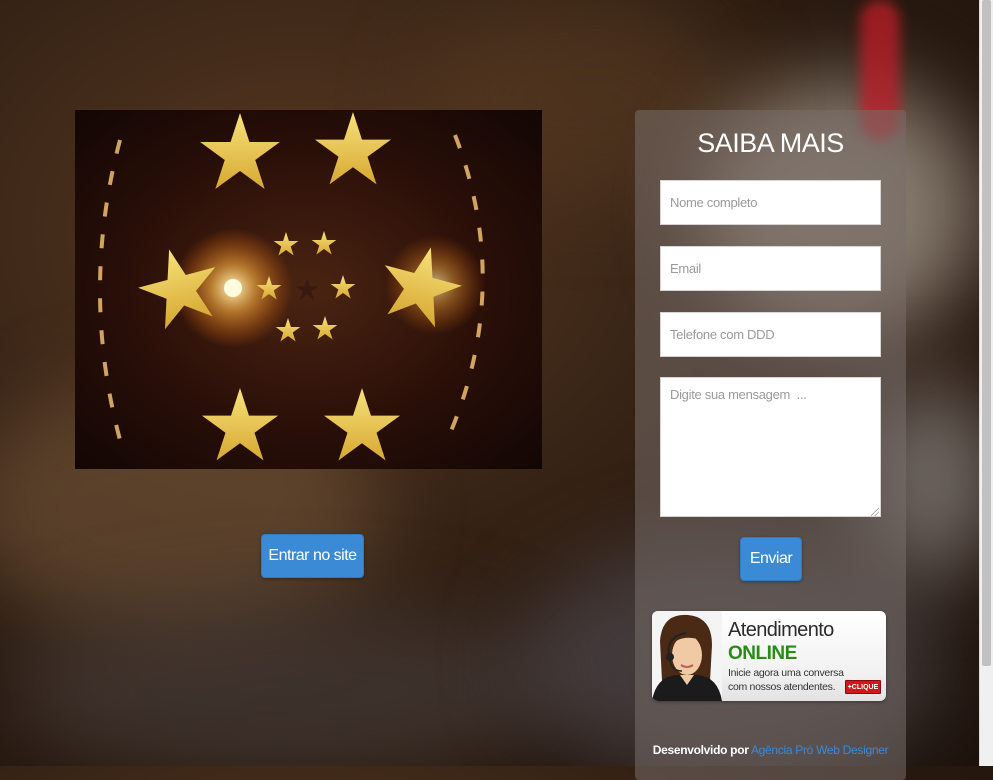  What do you see at coordinates (875, 512) in the screenshot?
I see `textarea-resize-handle` at bounding box center [875, 512].